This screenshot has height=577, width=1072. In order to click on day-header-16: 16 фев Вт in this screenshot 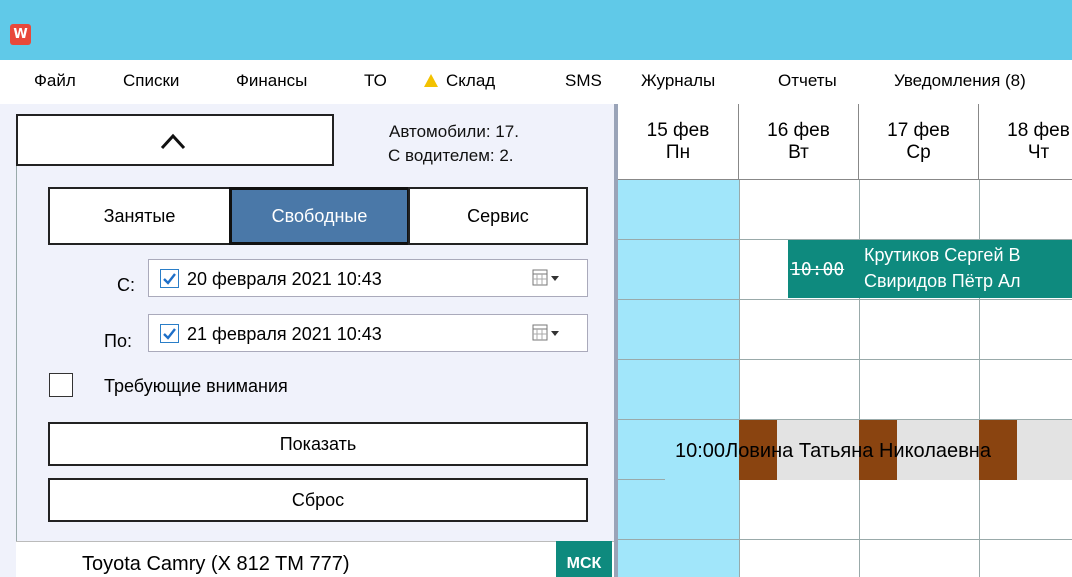, I will do `click(799, 142)`.